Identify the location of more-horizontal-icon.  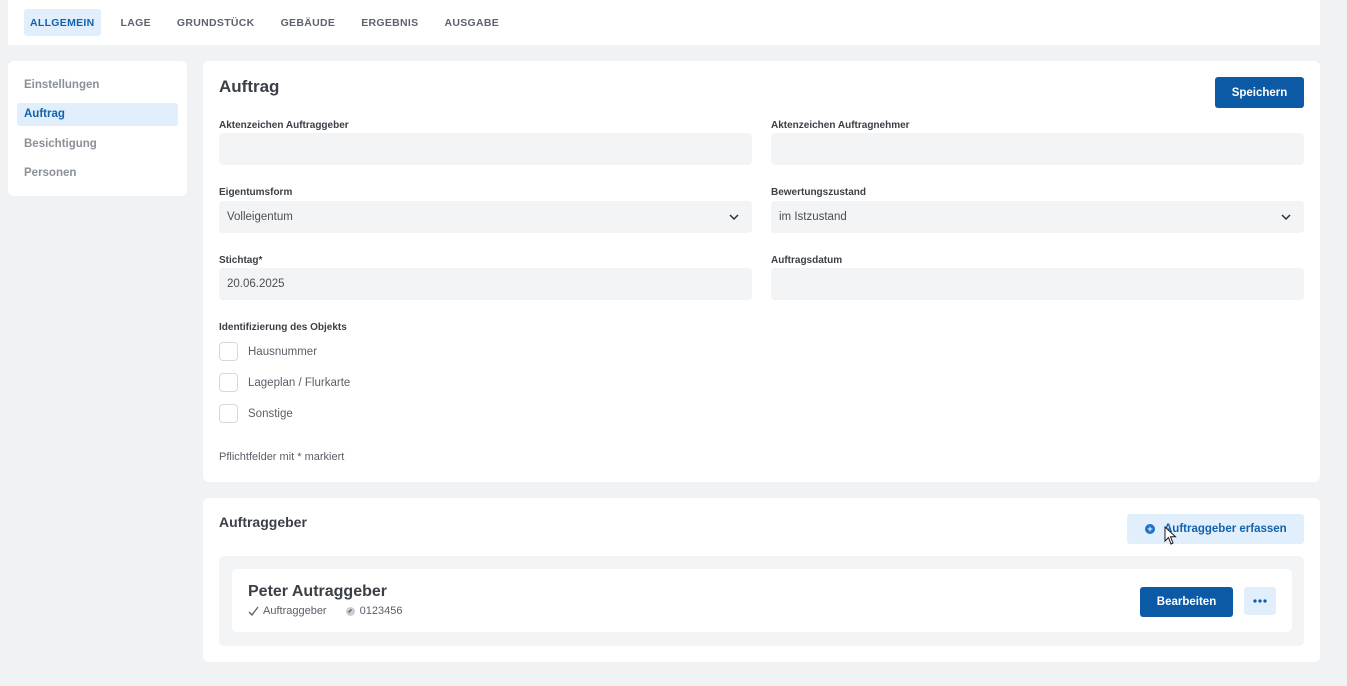
(1260, 601).